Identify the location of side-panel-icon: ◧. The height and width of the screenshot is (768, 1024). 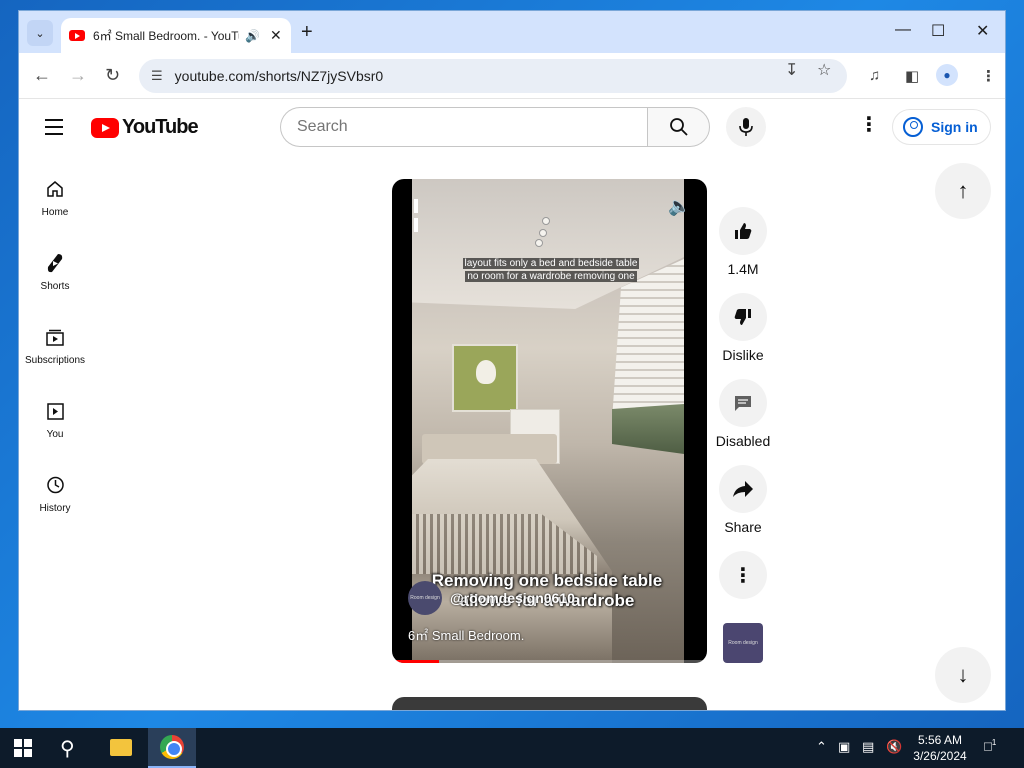
(912, 76).